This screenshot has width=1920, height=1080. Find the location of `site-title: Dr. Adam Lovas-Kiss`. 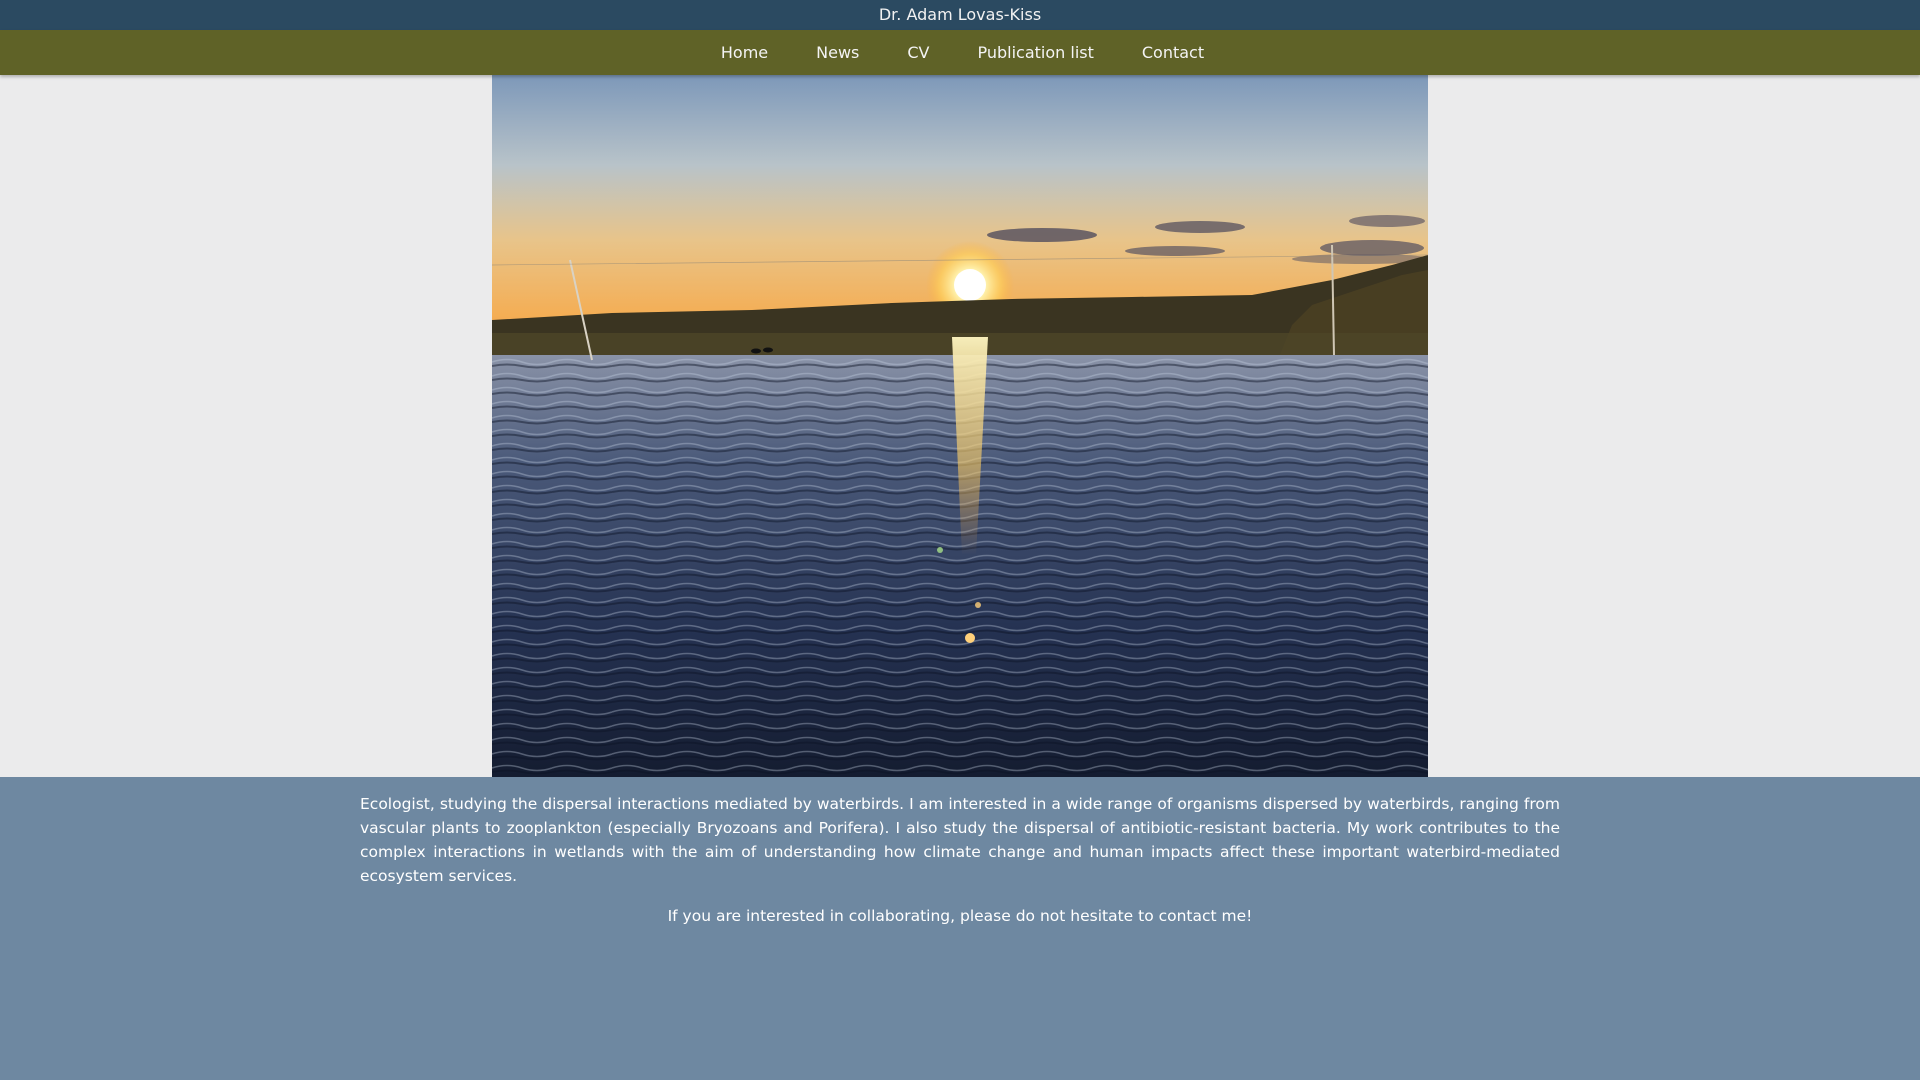

site-title: Dr. Adam Lovas-Kiss is located at coordinates (960, 14).